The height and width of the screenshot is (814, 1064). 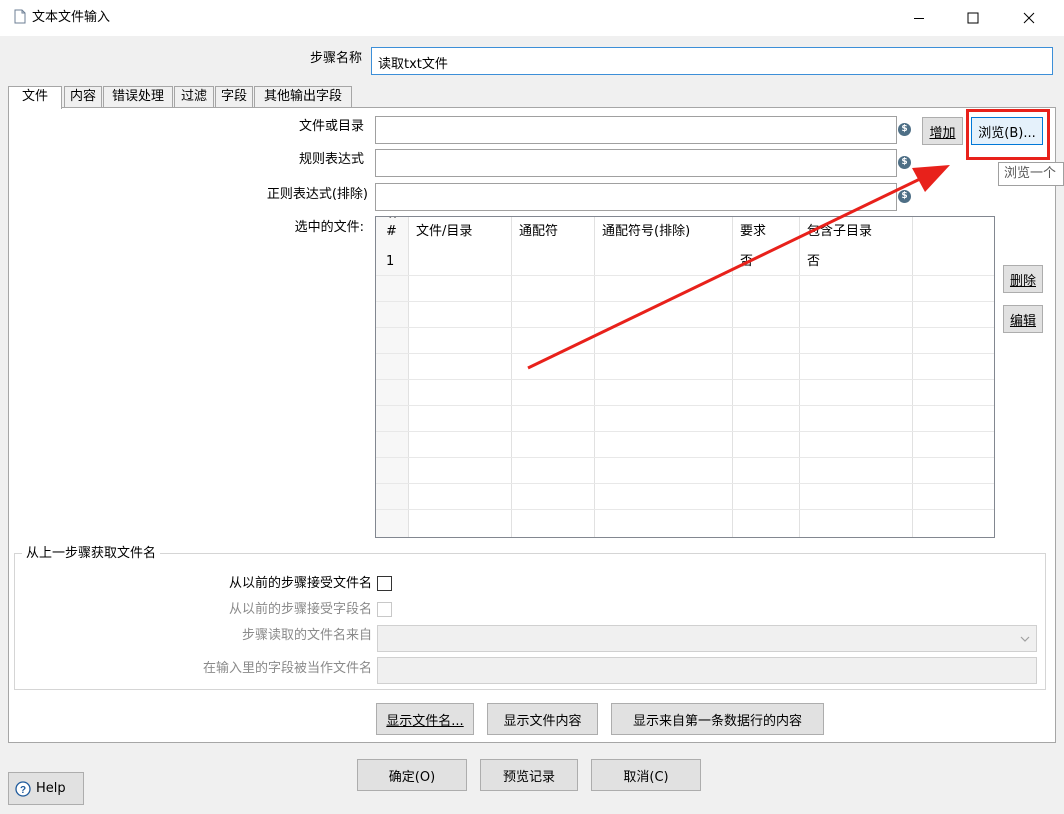 I want to click on ok-button: 确定(O), so click(x=412, y=775).